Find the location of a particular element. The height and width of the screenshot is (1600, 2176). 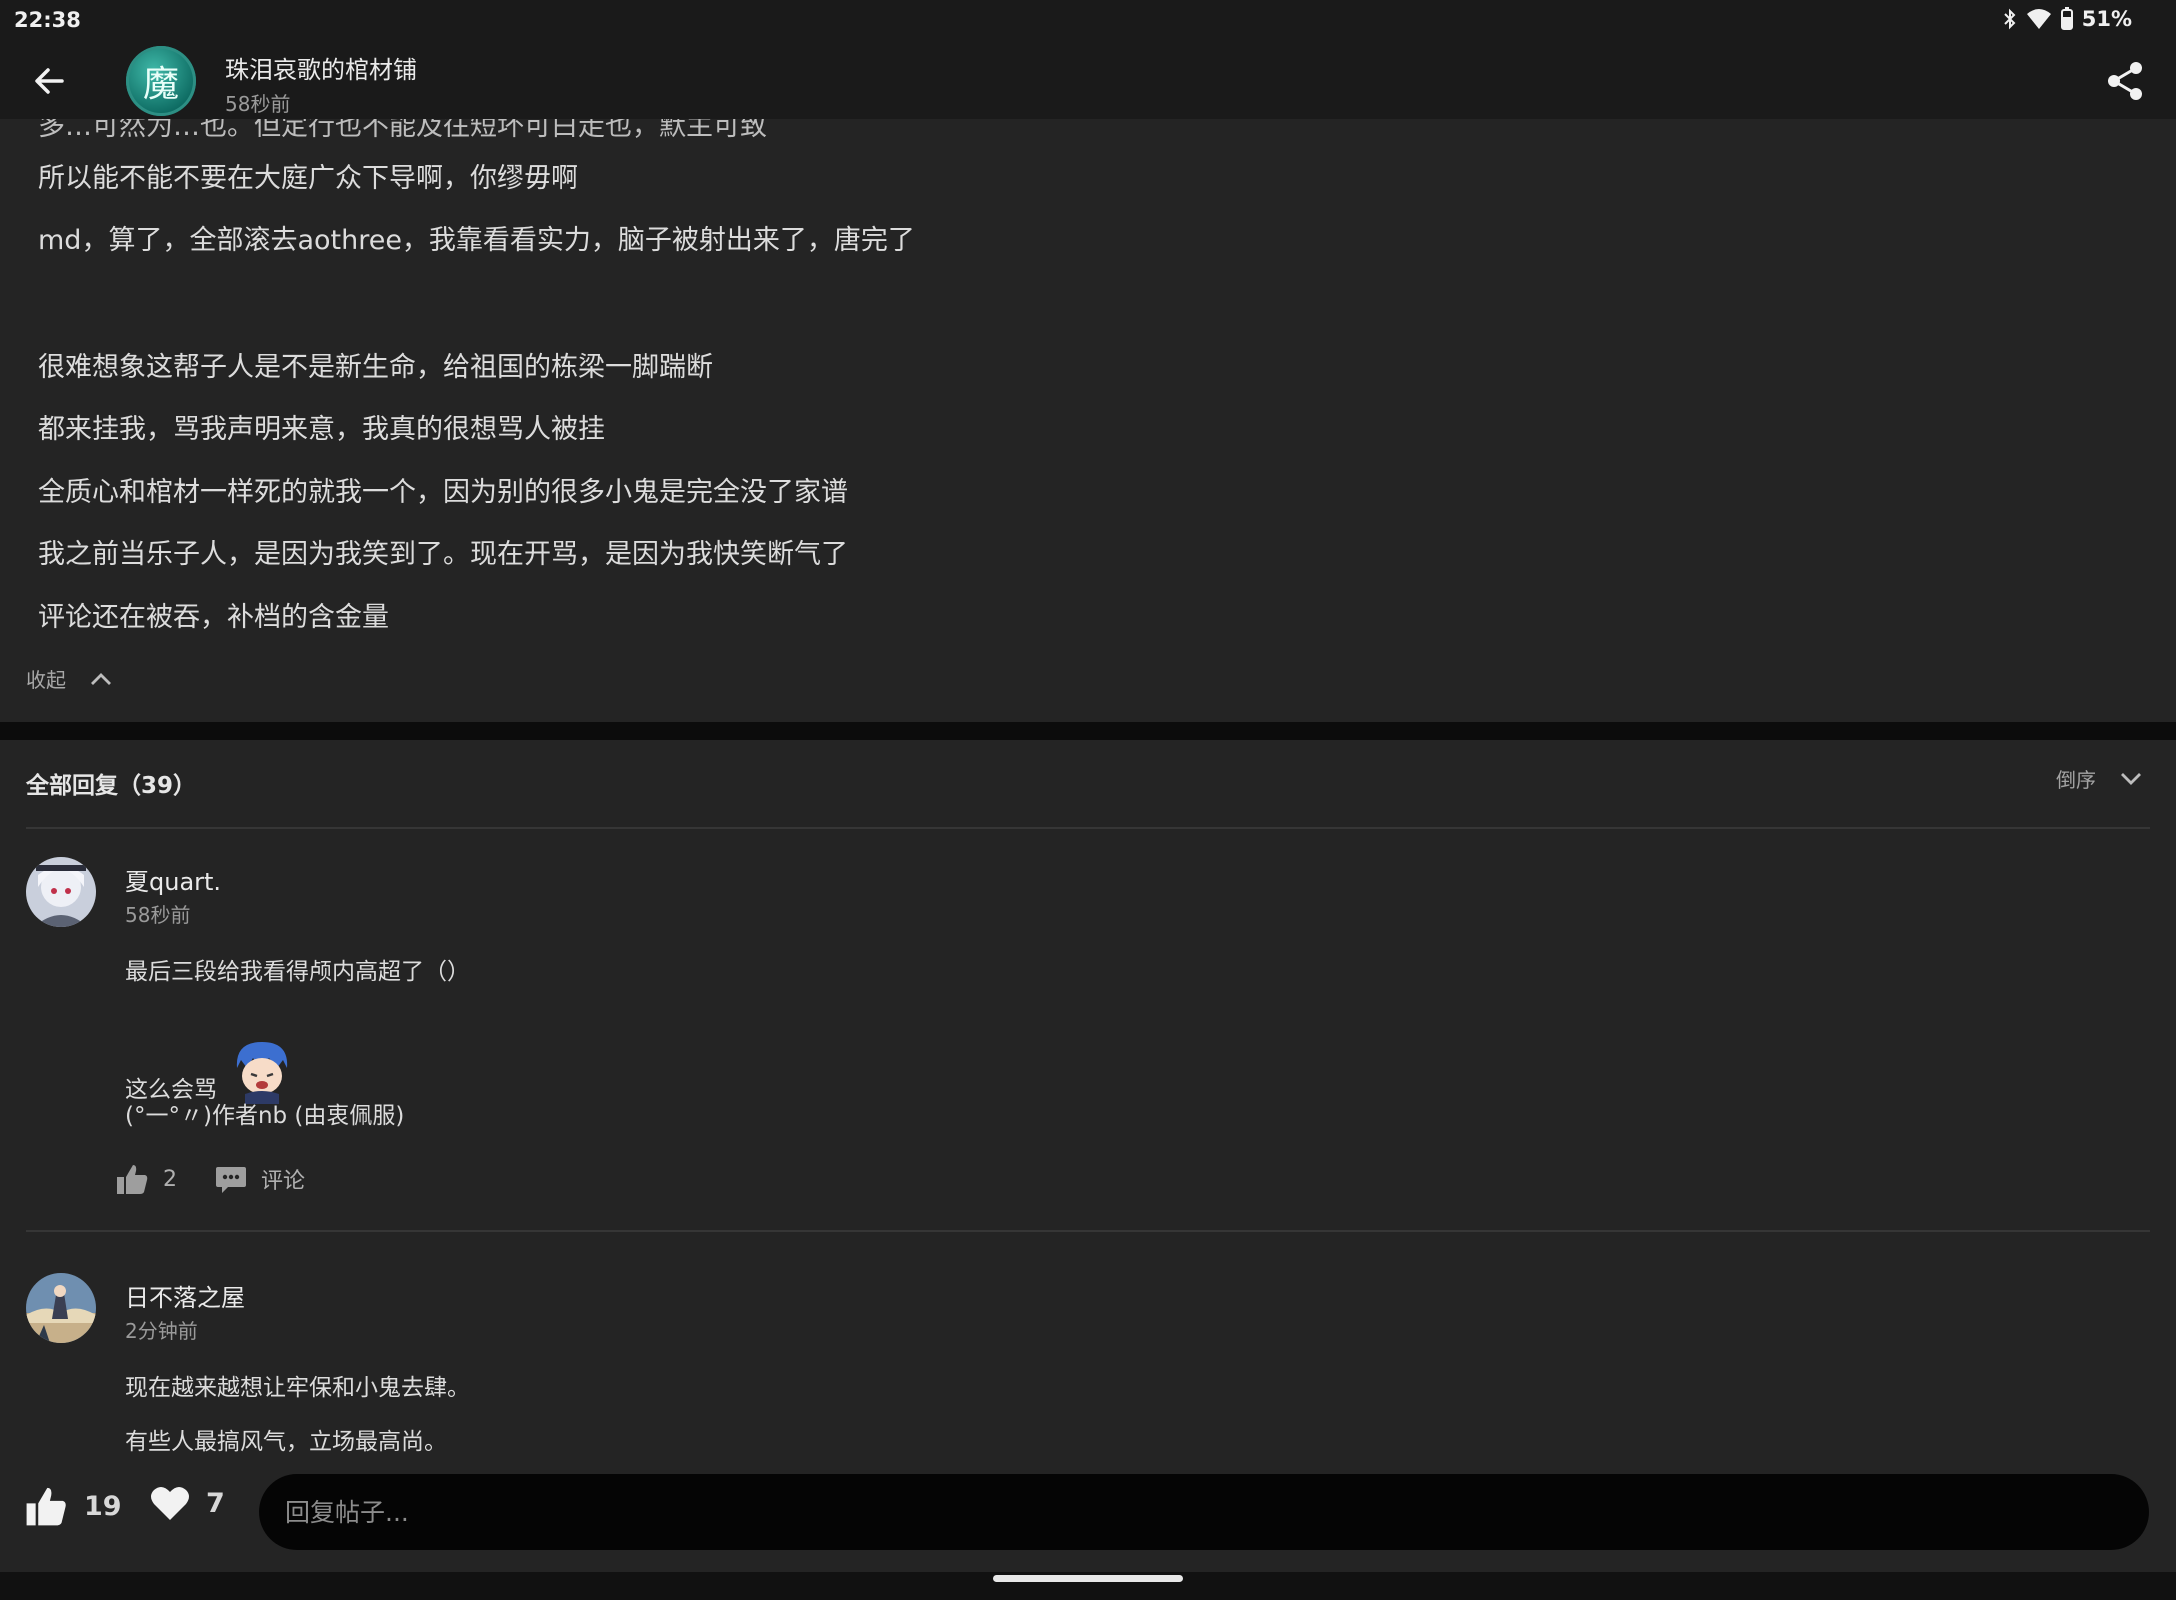

post-favorite-count: 7 is located at coordinates (215, 1503).